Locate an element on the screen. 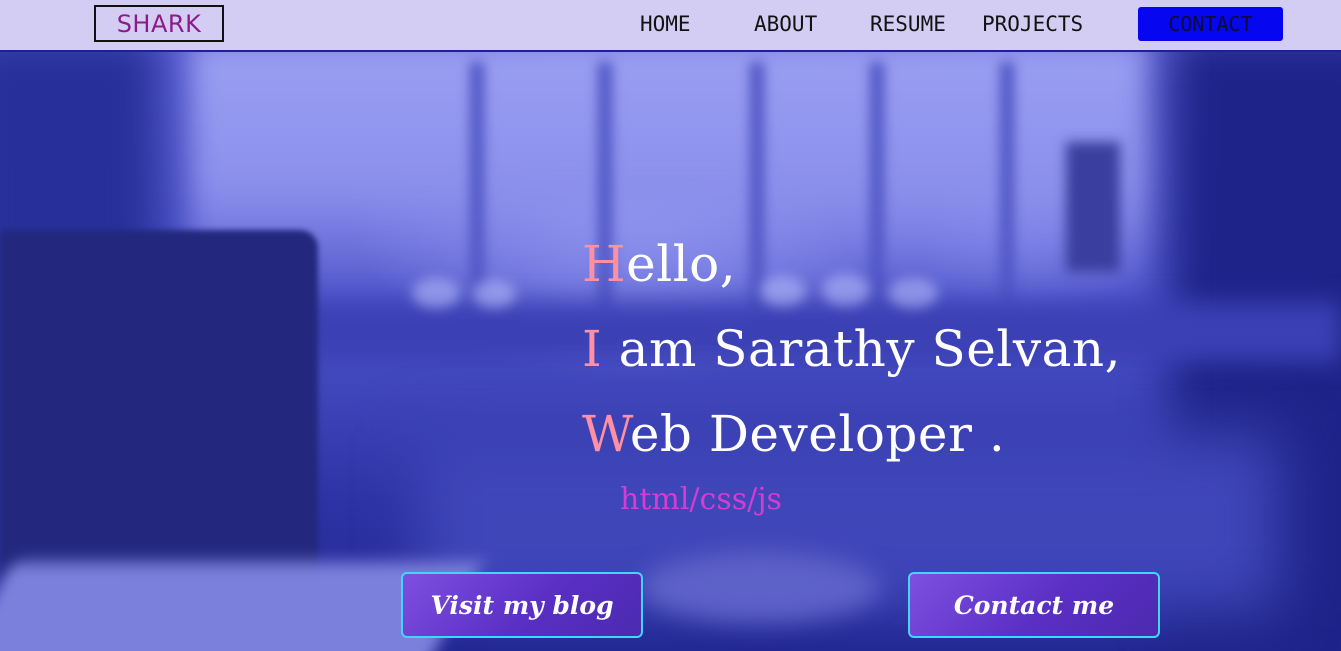 The height and width of the screenshot is (651, 1341). hero-intro: I am Sarathy Selvan, is located at coordinates (851, 349).